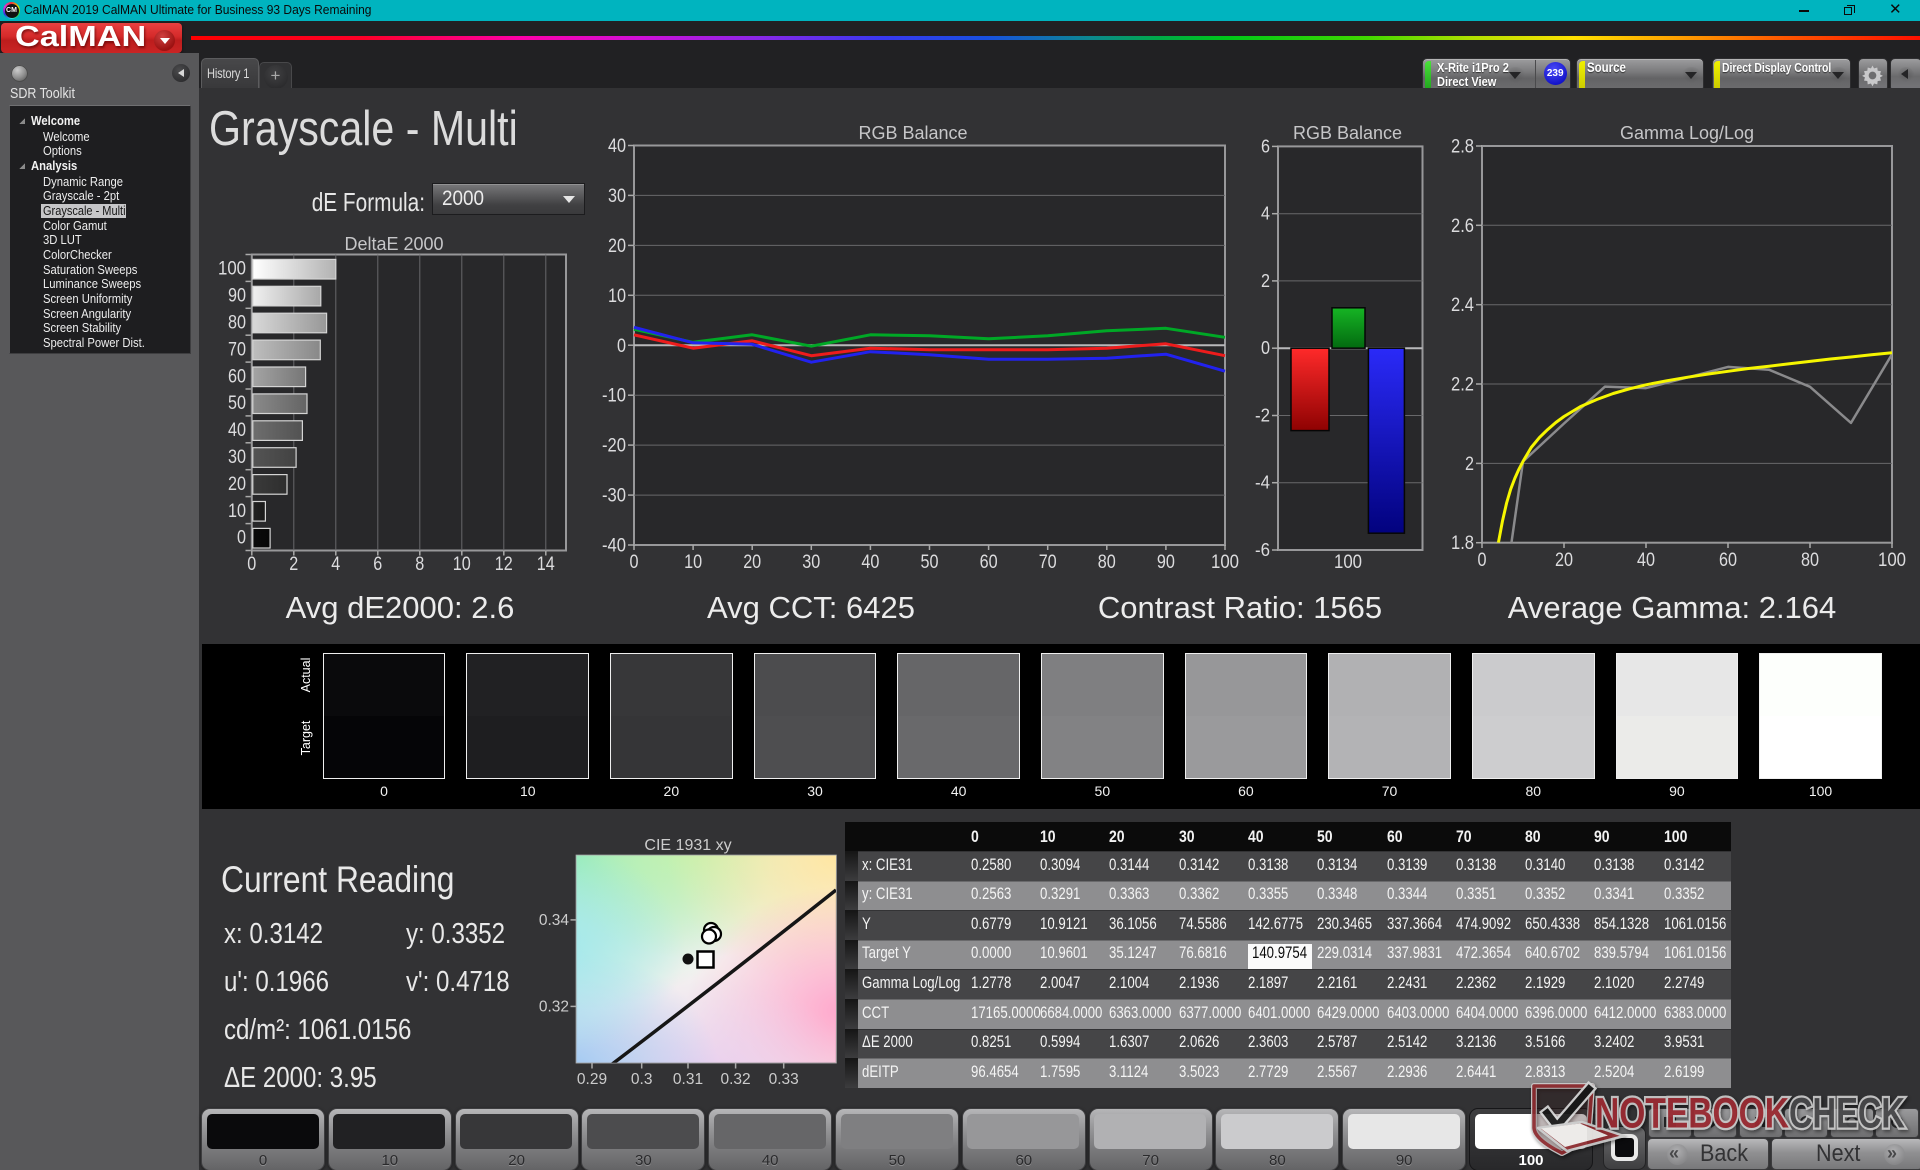 The width and height of the screenshot is (1920, 1170). Describe the element at coordinates (614, 496) in the screenshot. I see `svg-text: -30` at that location.